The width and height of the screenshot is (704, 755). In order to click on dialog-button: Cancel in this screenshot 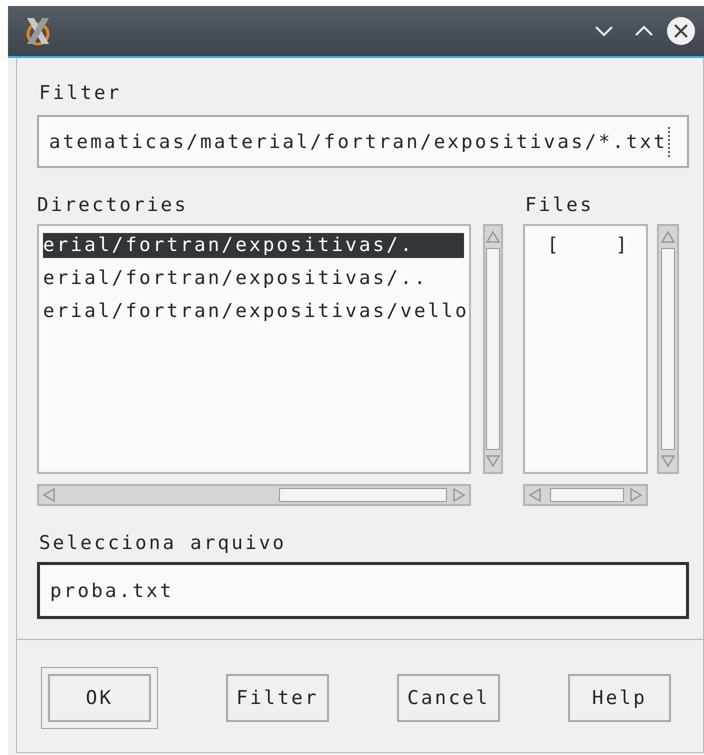, I will do `click(448, 698)`.